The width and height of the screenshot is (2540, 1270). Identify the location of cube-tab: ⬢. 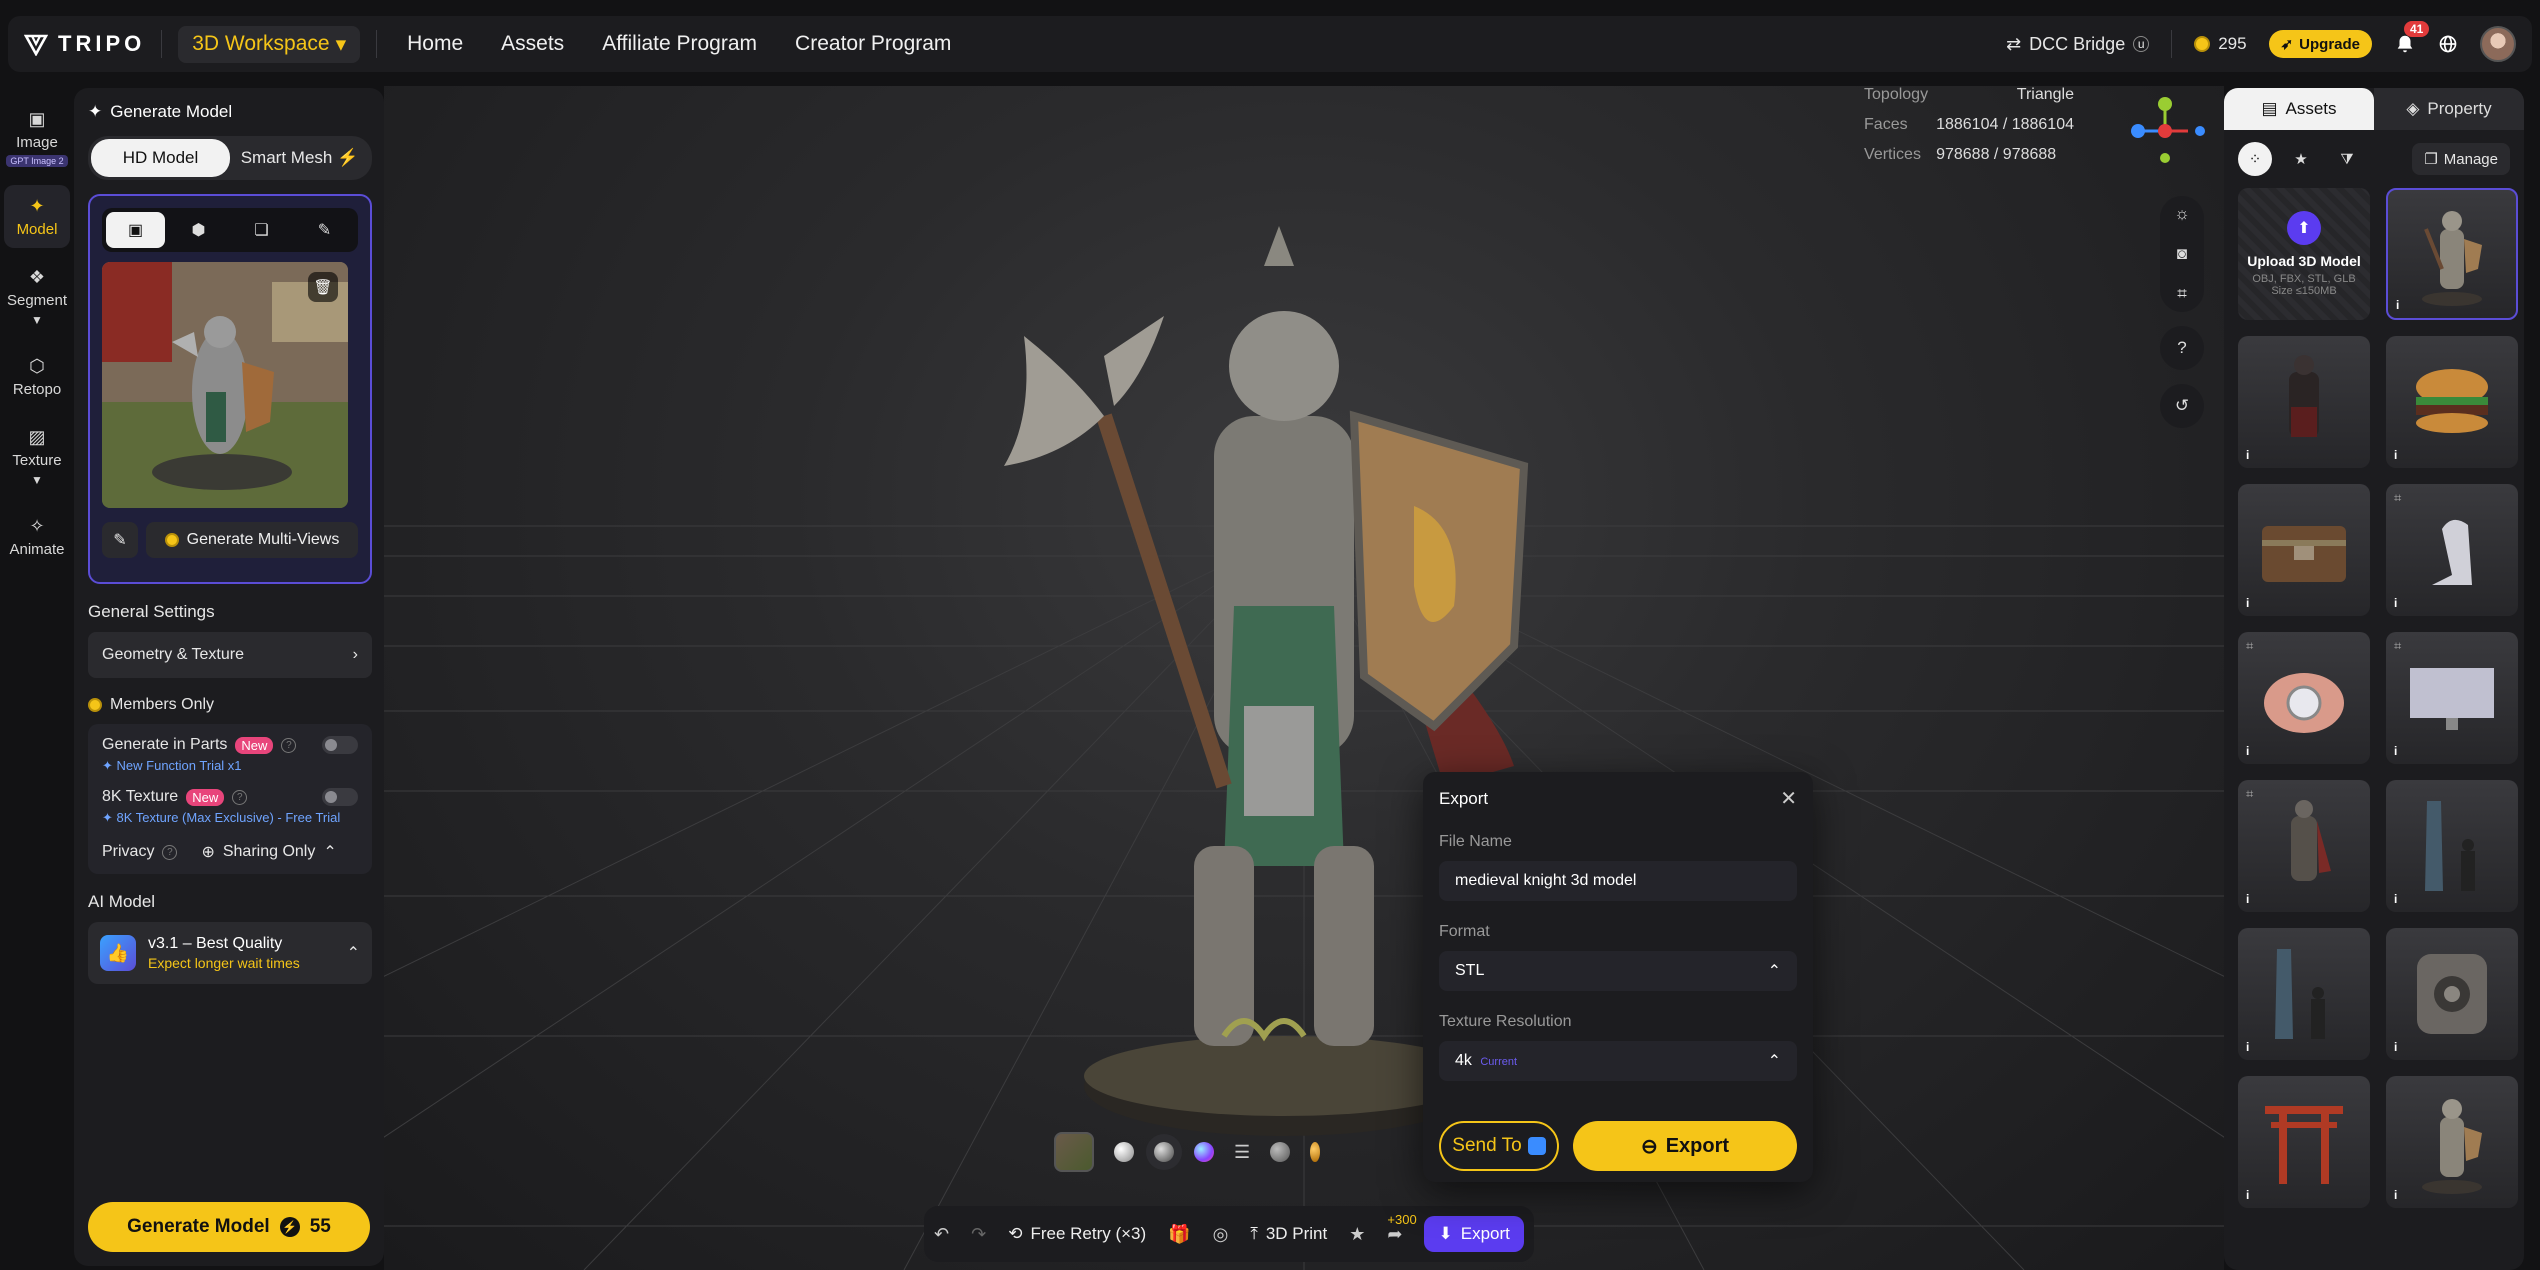
(198, 230).